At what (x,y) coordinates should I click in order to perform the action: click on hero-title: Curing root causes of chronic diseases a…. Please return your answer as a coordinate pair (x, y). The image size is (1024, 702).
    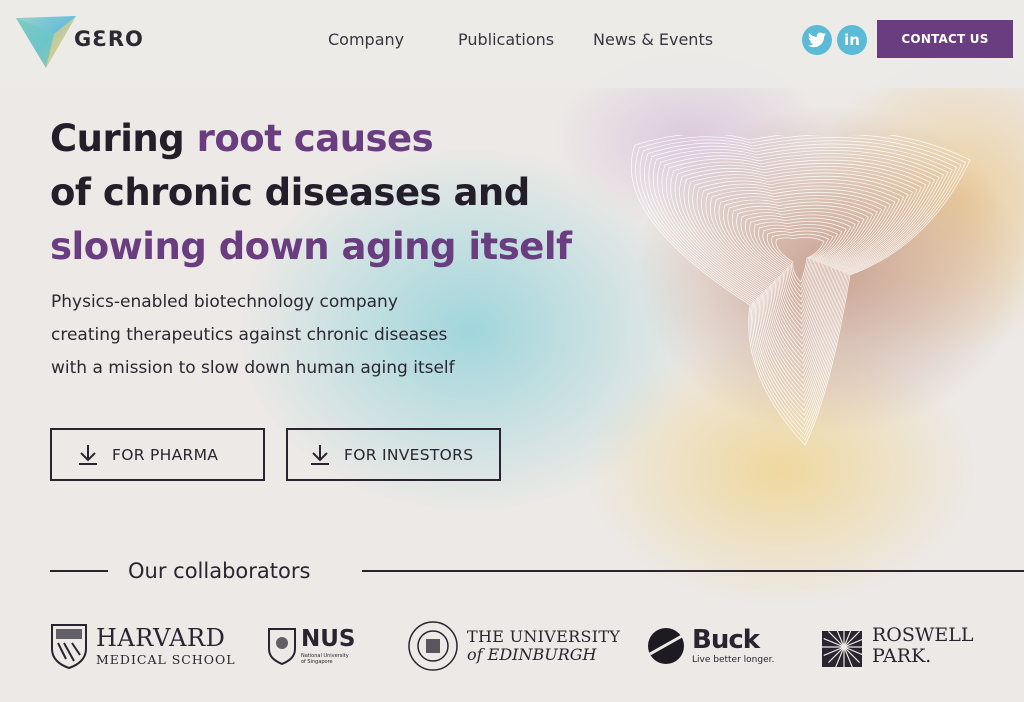
    Looking at the image, I should click on (350, 193).